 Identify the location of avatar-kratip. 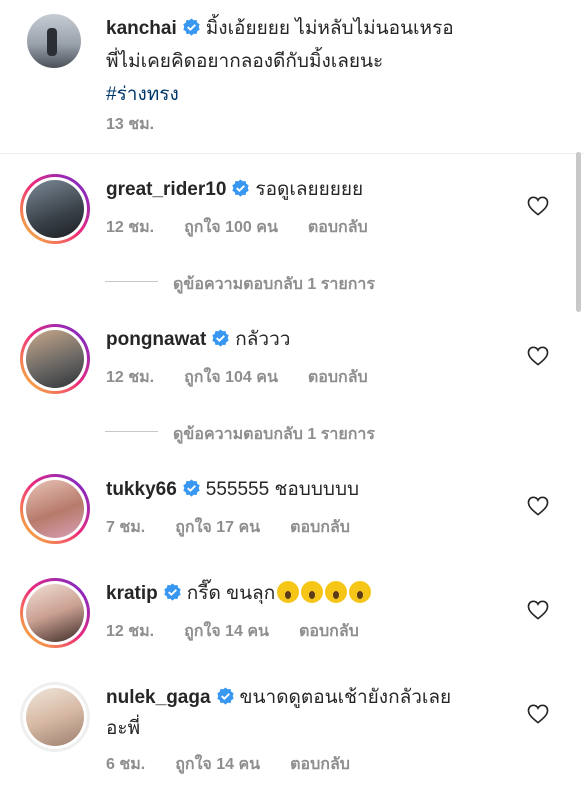
(55, 613).